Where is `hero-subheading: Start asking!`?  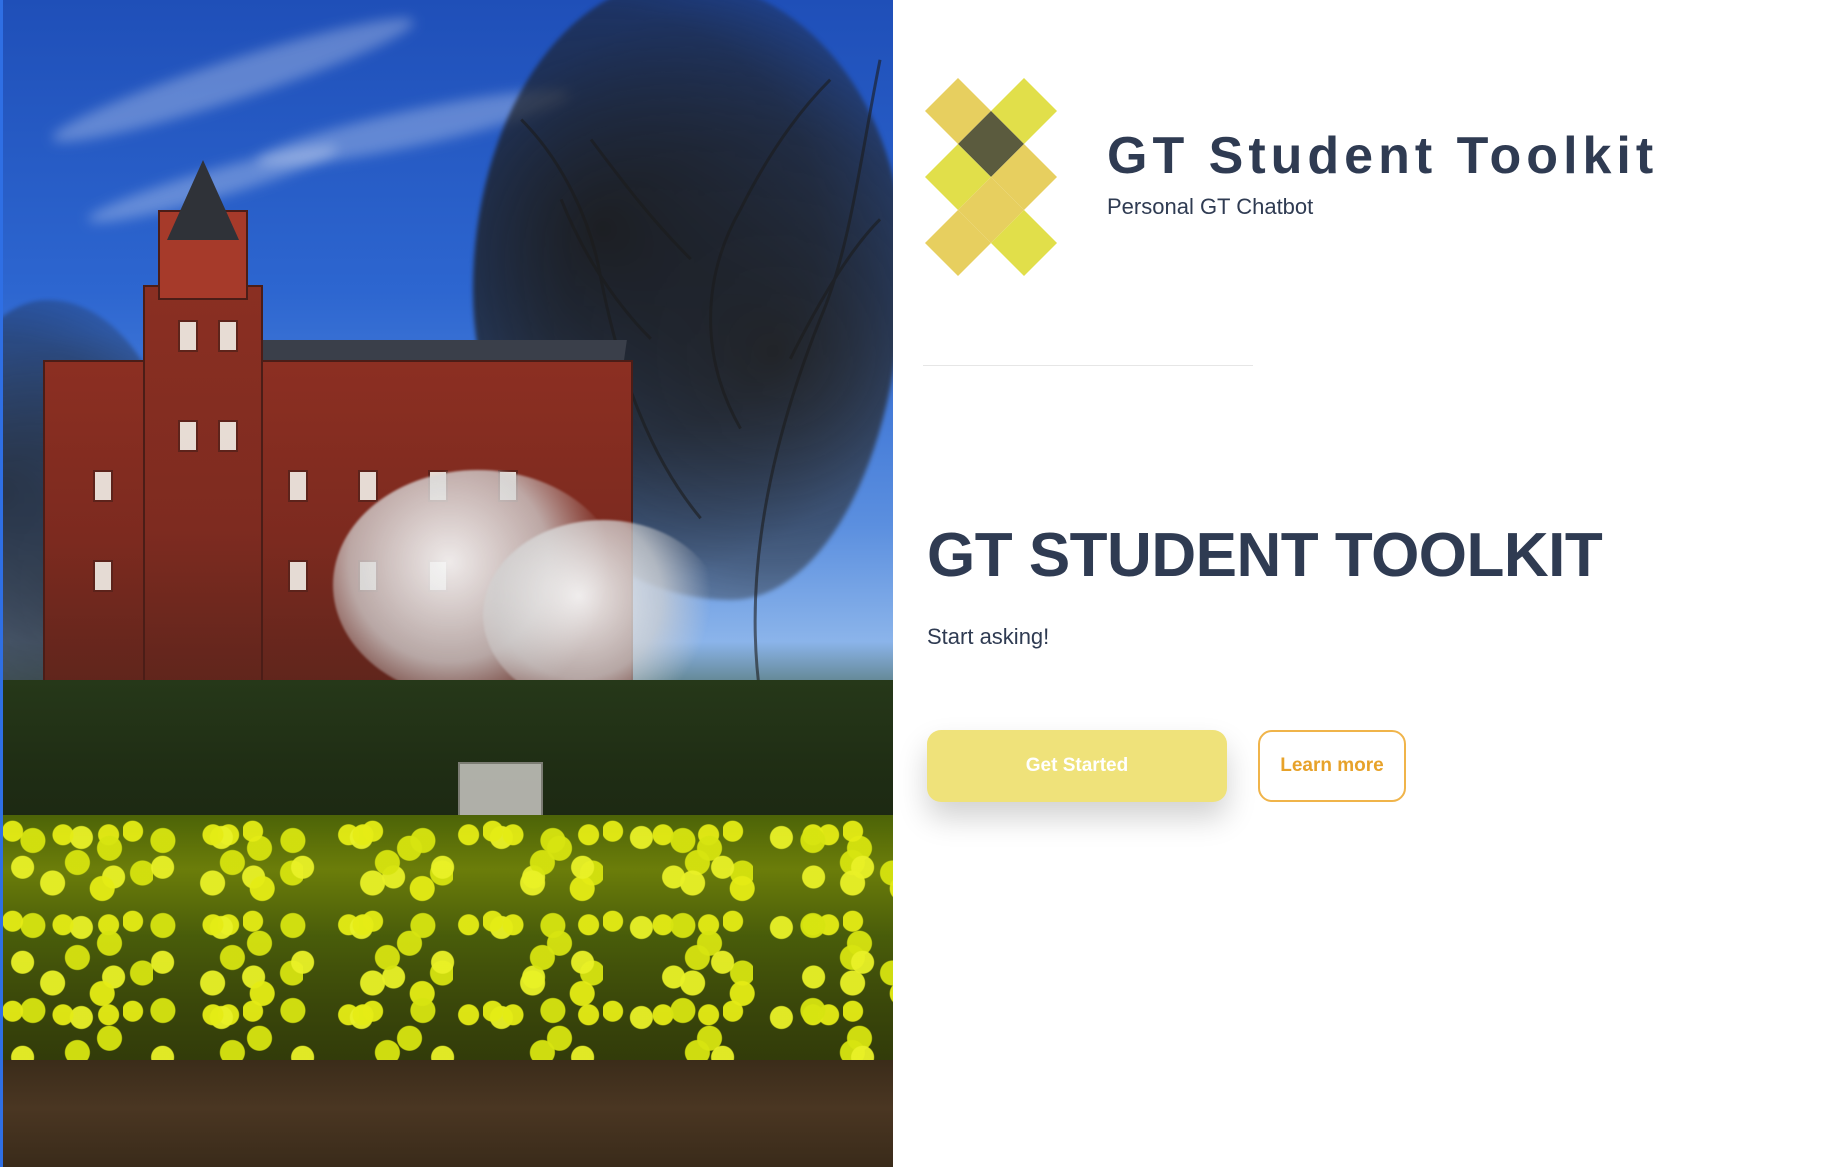
hero-subheading: Start asking! is located at coordinates (988, 636).